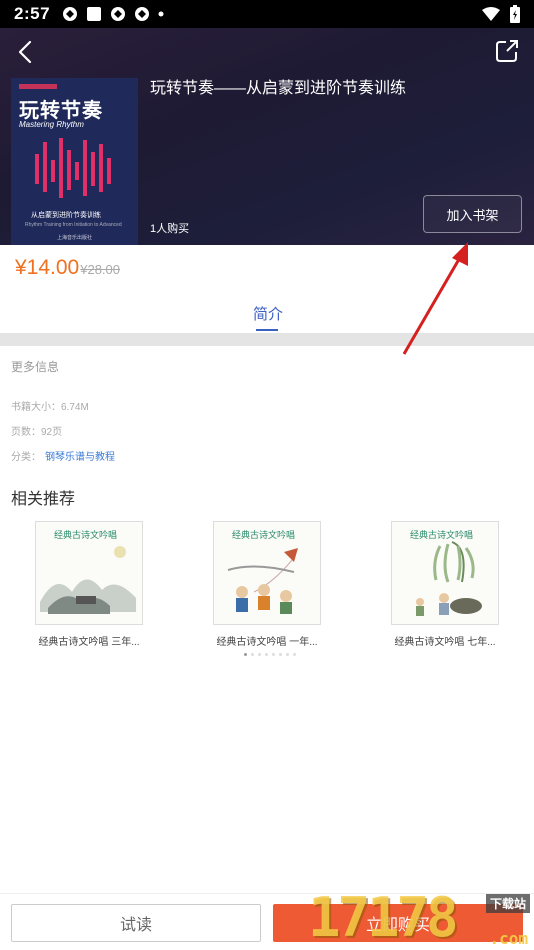  I want to click on willow-ox-illustration, so click(449, 578).